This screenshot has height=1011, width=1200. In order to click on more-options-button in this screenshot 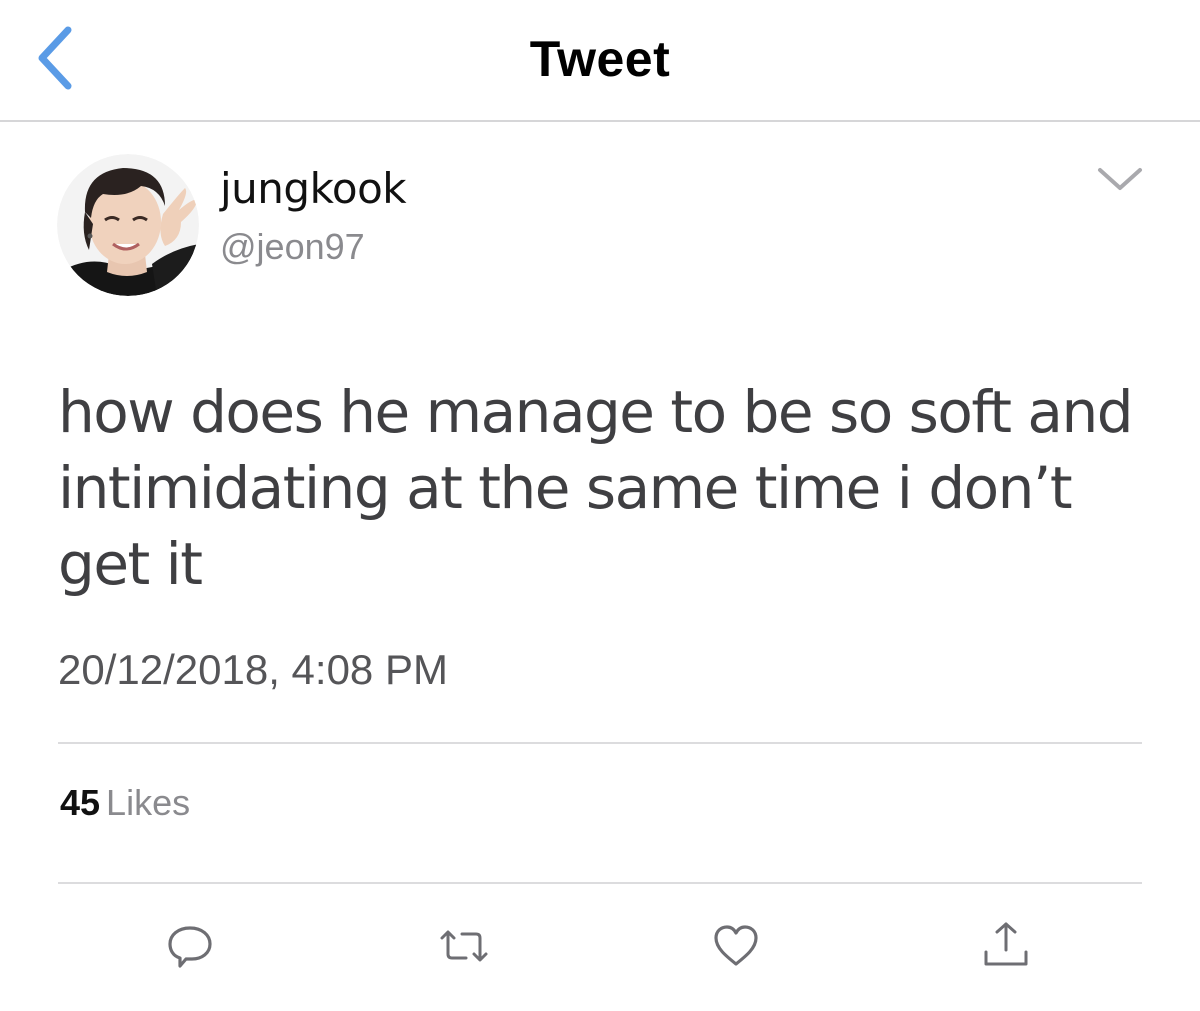, I will do `click(1120, 179)`.